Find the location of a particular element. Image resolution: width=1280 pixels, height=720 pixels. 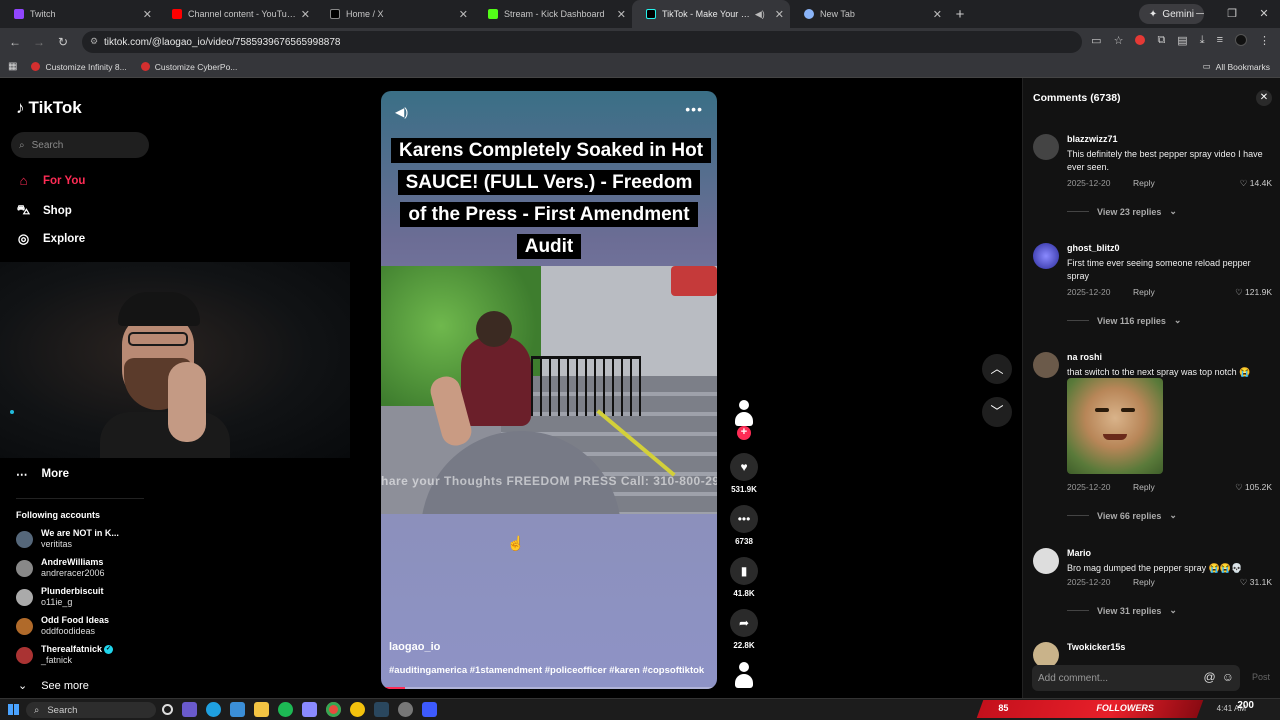

add-comment-input: Add comment... @ ☺ is located at coordinates (1136, 678).